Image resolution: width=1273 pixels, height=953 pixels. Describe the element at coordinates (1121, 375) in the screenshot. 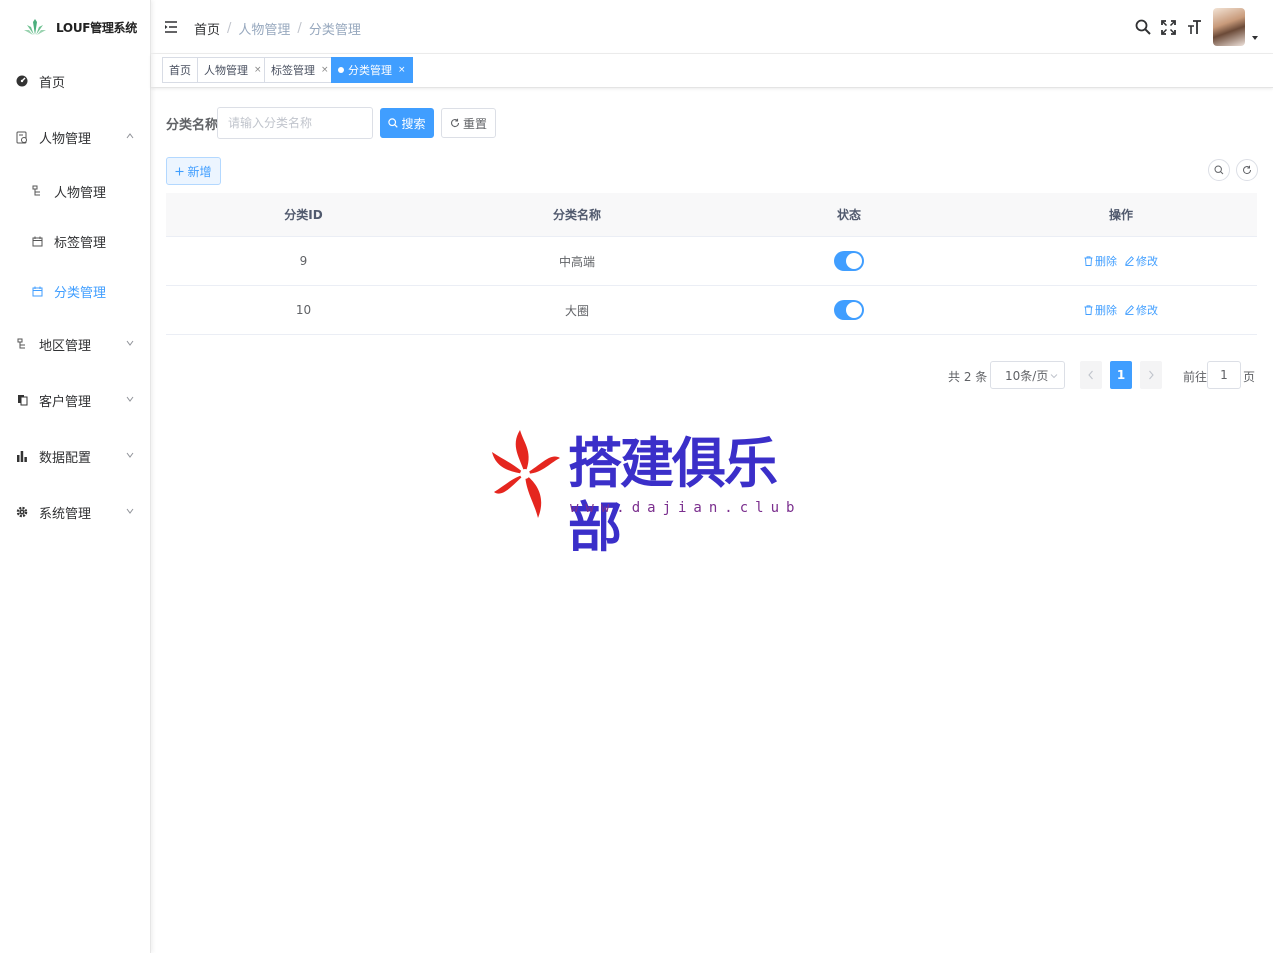

I see `page-number-current: 1` at that location.